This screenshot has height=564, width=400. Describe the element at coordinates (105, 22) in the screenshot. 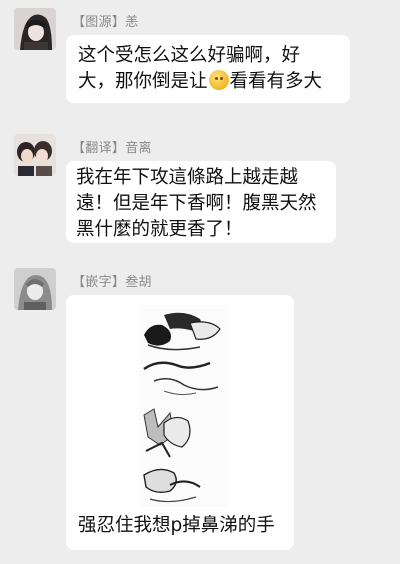

I see `sender-name: 【图源】恙` at that location.